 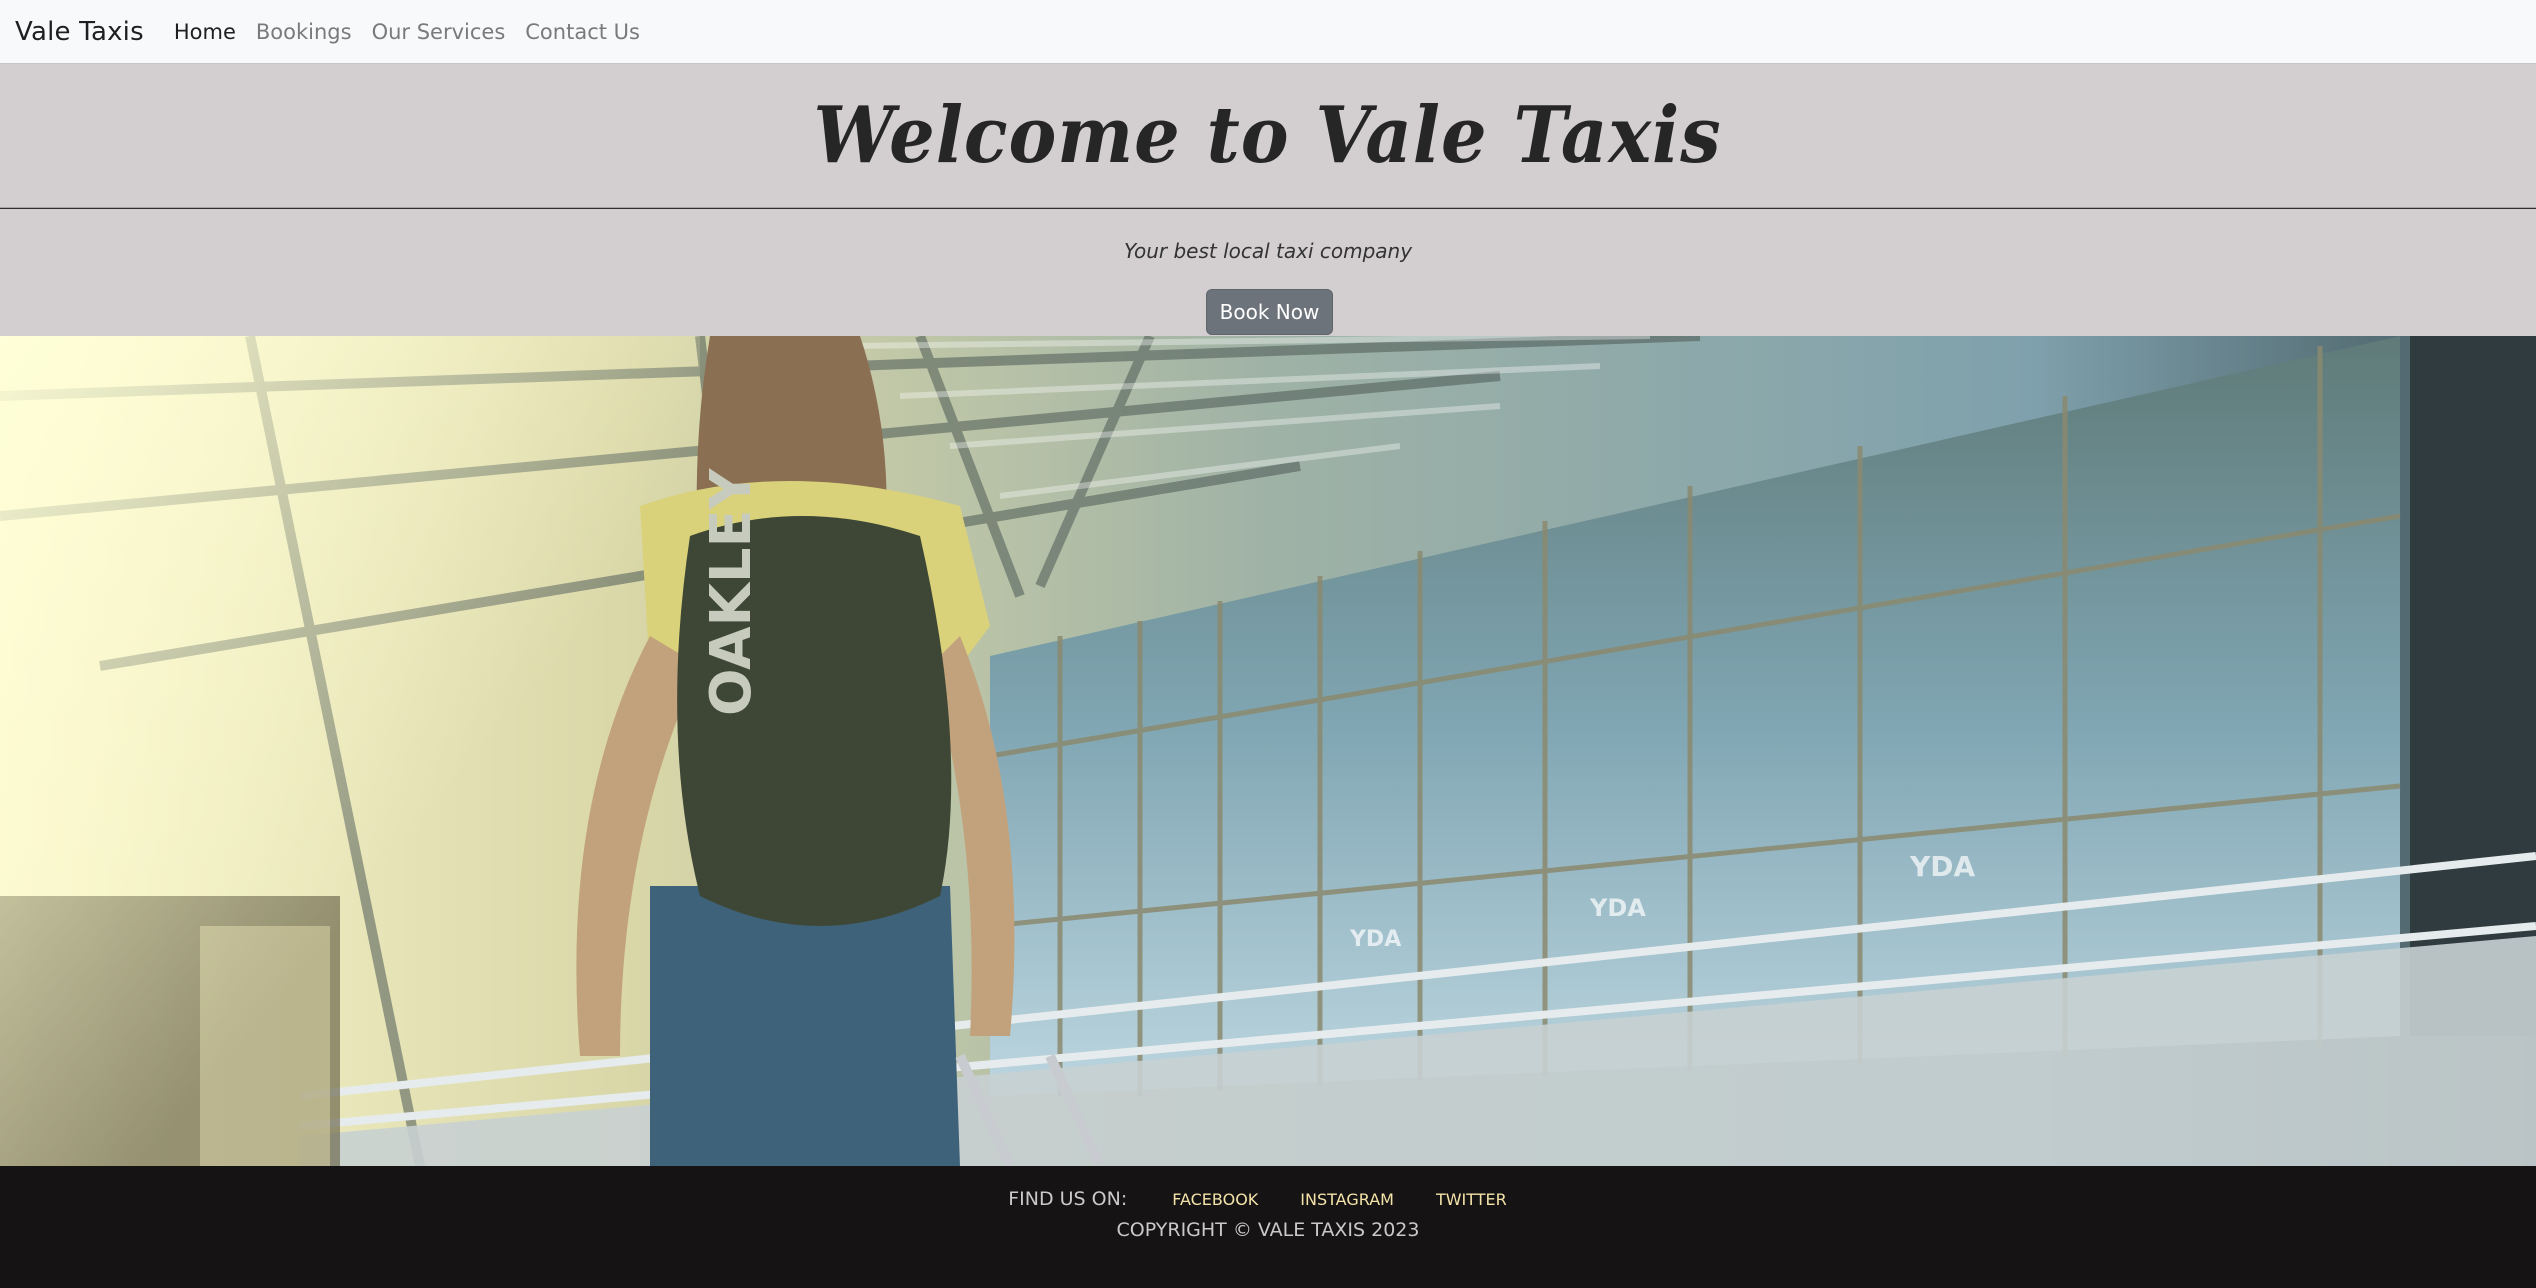 What do you see at coordinates (304, 32) in the screenshot?
I see `nav-bookings: Bookings` at bounding box center [304, 32].